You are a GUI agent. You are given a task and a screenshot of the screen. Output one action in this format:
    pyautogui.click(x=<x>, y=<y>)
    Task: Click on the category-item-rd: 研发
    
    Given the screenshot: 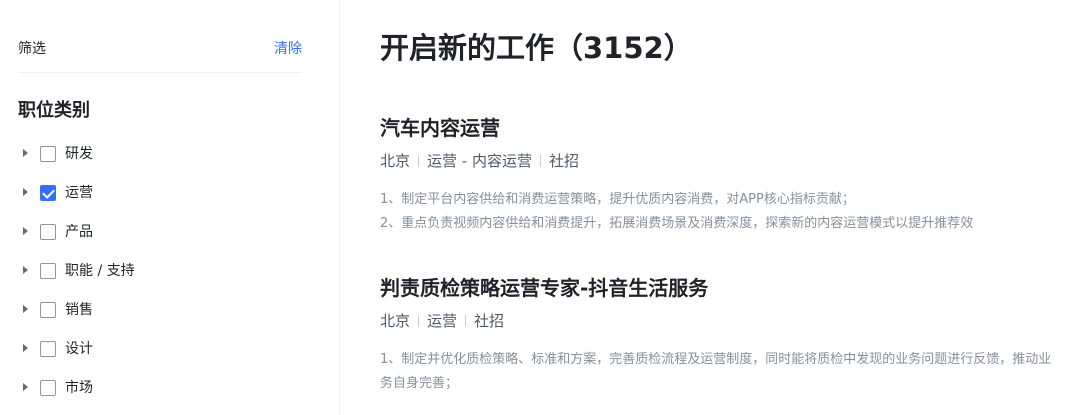 What is the action you would take?
    pyautogui.click(x=168, y=154)
    